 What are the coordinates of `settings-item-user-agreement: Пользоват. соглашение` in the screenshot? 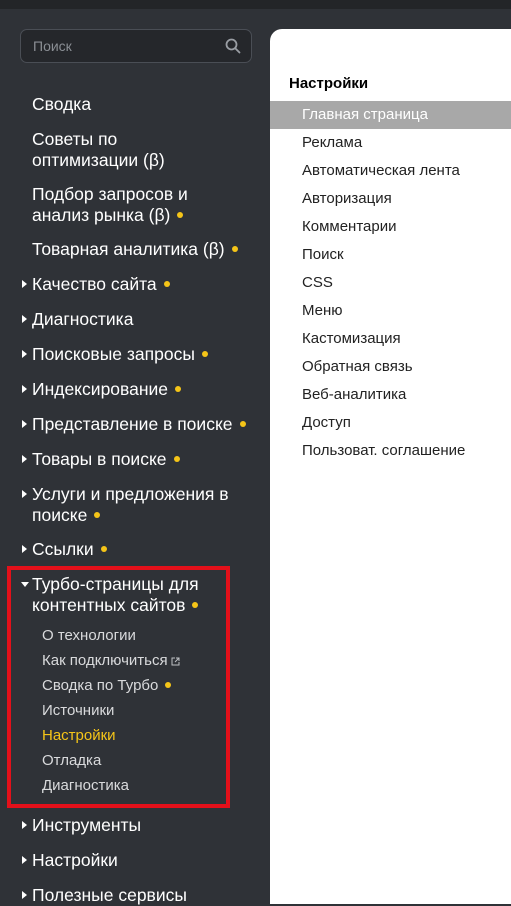 It's located at (390, 451).